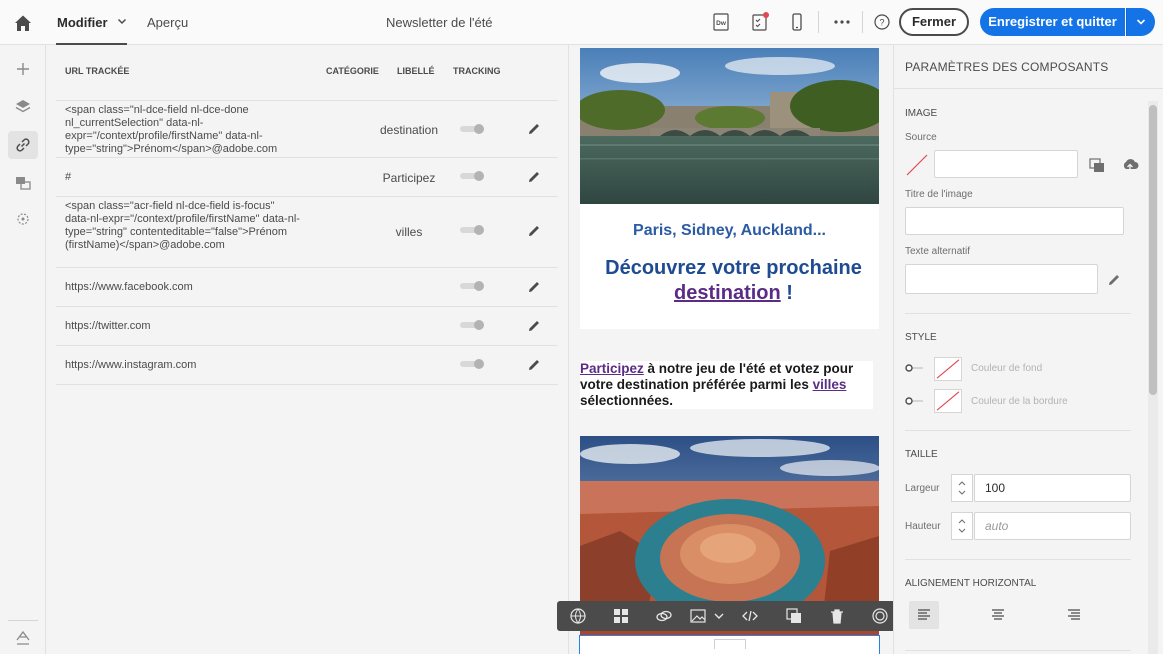 The width and height of the screenshot is (1163, 654). I want to click on code-icon, so click(750, 616).